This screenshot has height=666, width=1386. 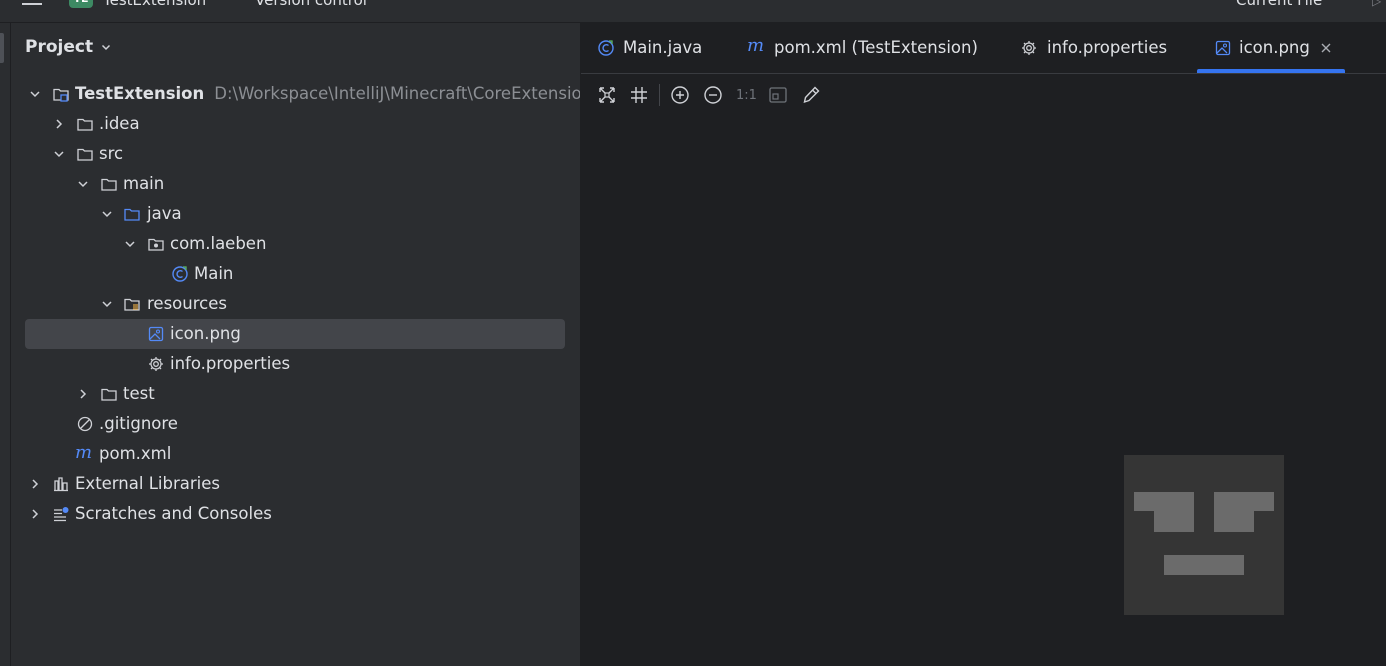 I want to click on library-icon, so click(x=61, y=484).